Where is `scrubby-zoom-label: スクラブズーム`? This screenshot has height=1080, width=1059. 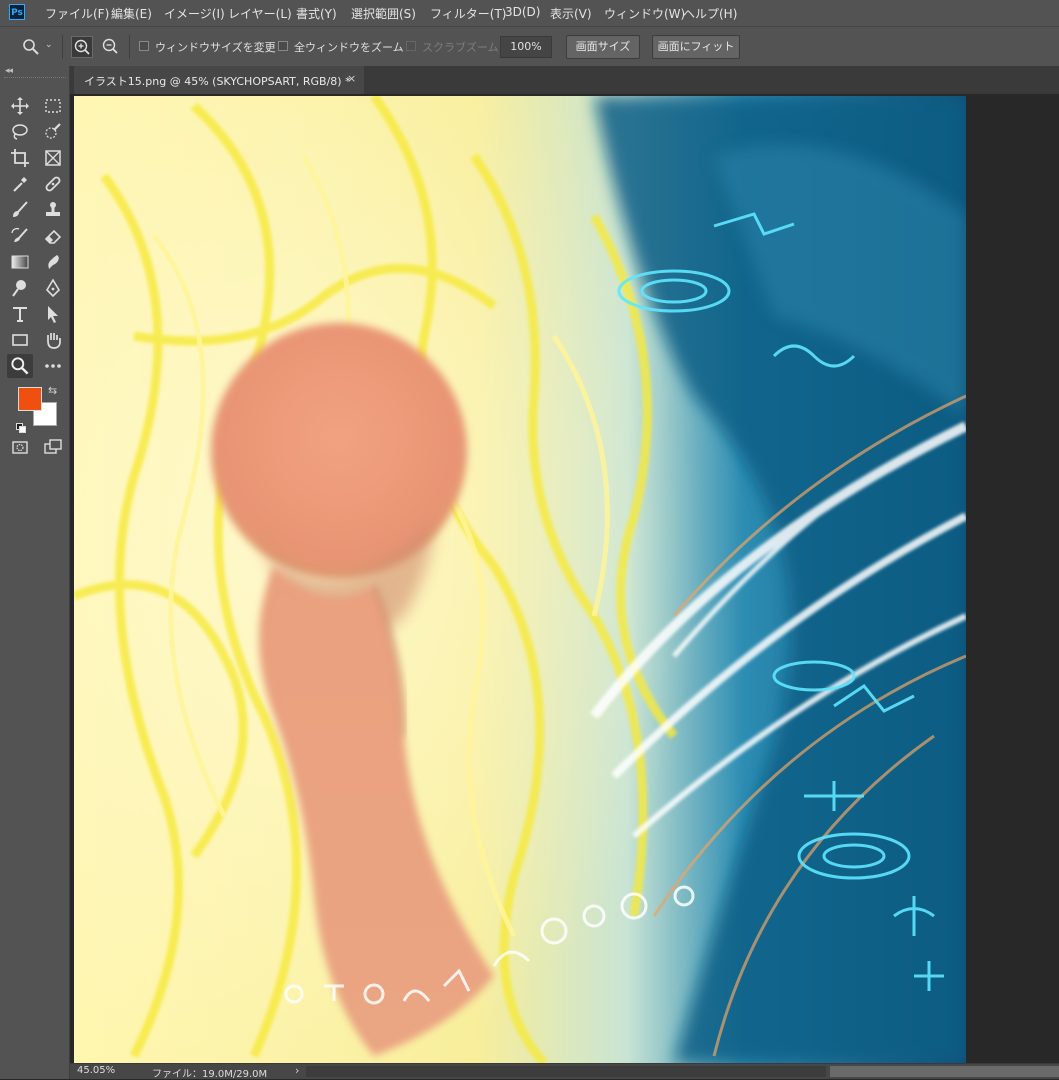
scrubby-zoom-label: スクラブズーム is located at coordinates (460, 47).